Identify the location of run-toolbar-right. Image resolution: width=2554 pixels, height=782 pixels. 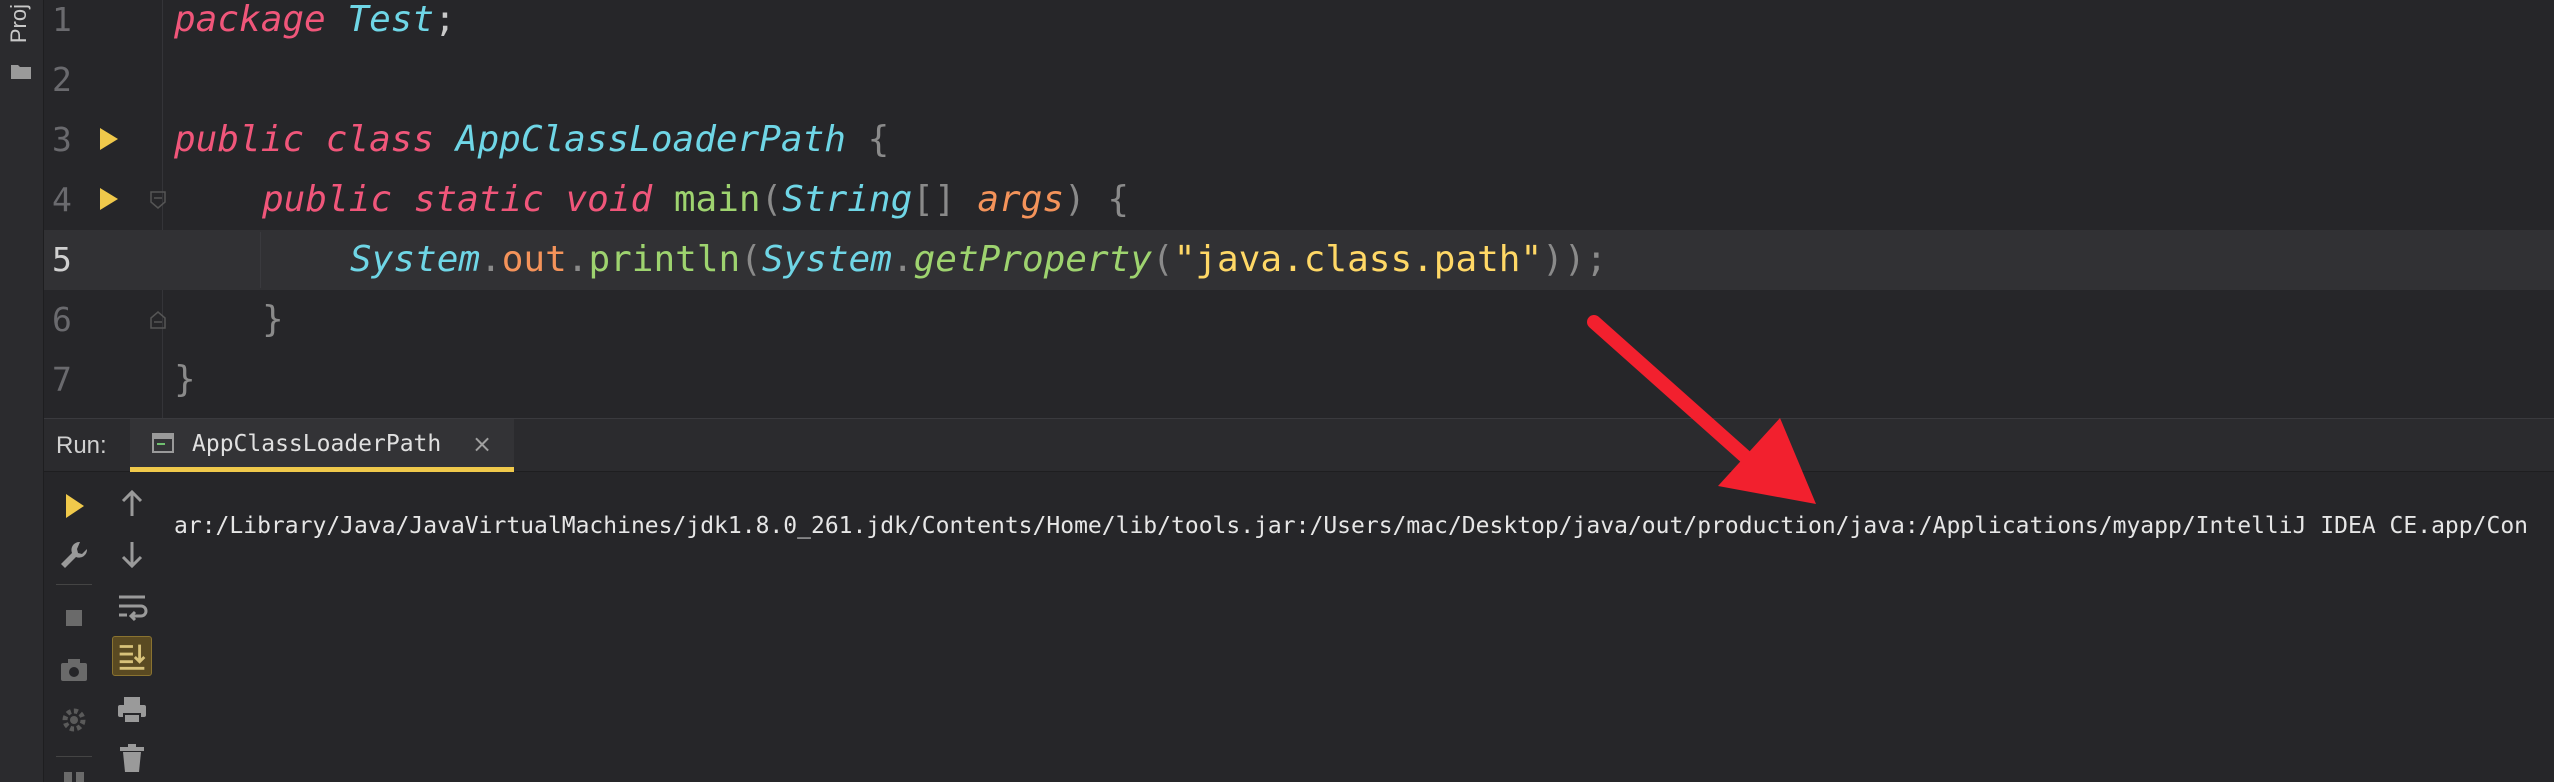
(132, 627).